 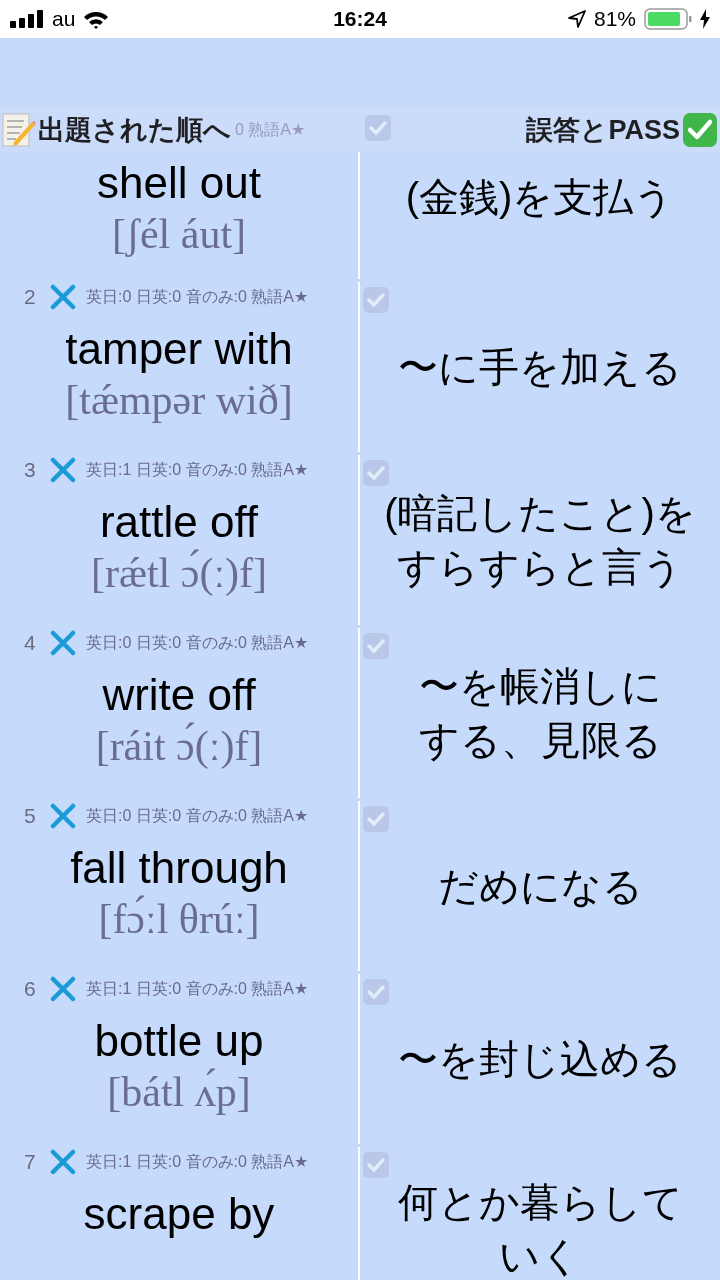 I want to click on row-number: 2, so click(x=30, y=297).